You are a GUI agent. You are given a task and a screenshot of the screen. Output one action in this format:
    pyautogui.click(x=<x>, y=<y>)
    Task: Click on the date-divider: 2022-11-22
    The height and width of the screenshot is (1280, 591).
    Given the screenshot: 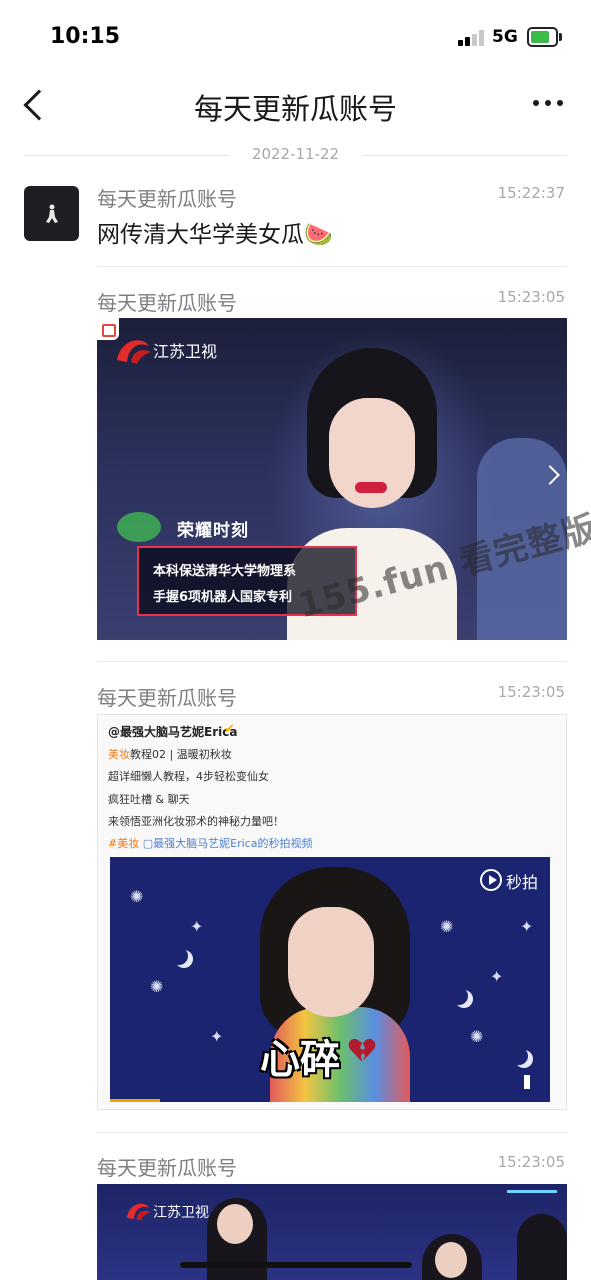 What is the action you would take?
    pyautogui.click(x=295, y=156)
    